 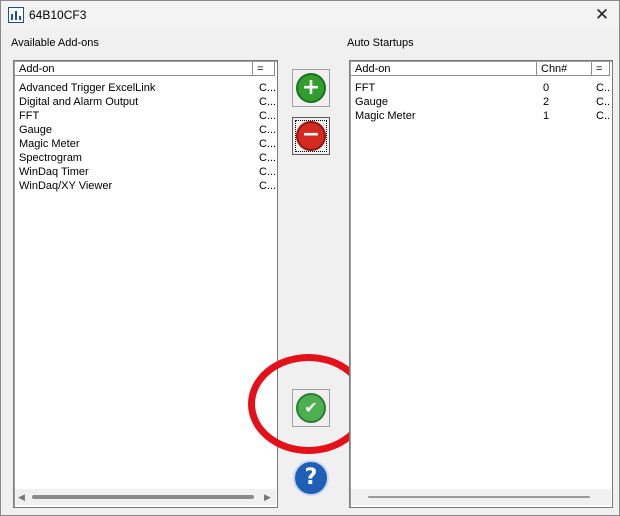 I want to click on chart-app-icon, so click(x=16, y=15).